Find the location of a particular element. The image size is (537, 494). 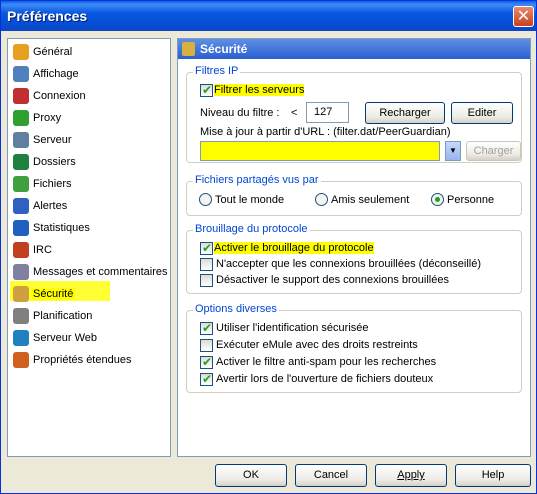

edit-button: Editer is located at coordinates (482, 113).